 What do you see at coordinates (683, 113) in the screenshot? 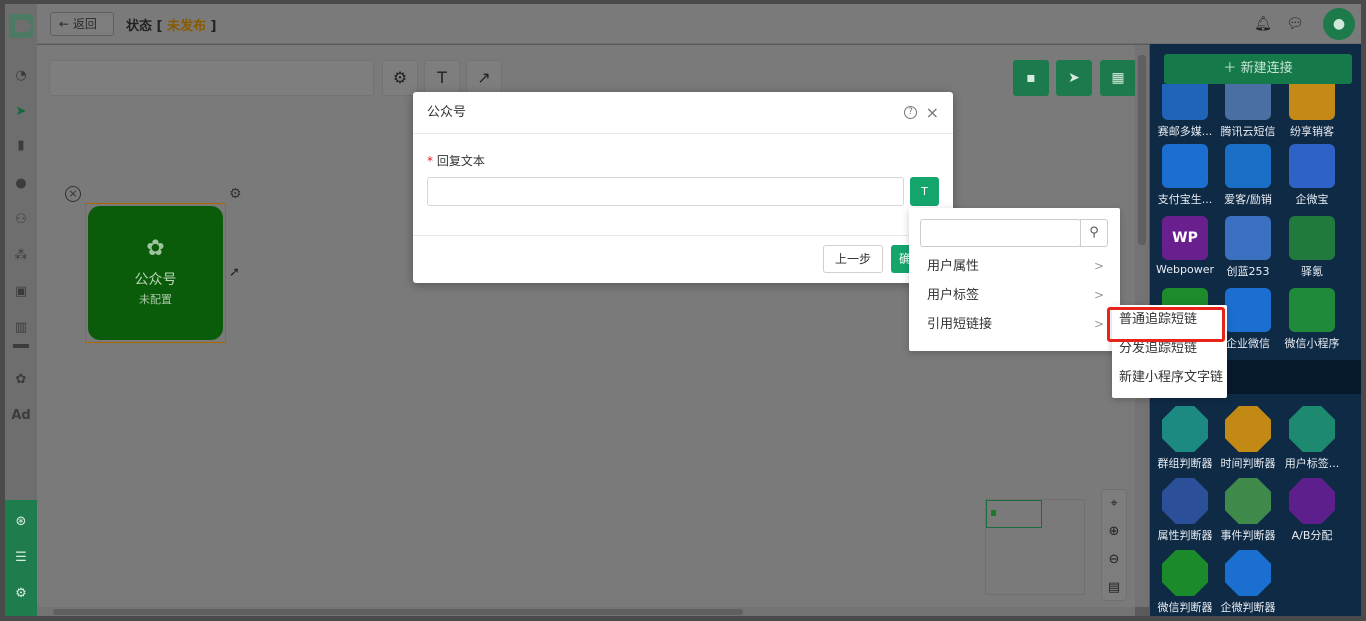
I see `dialog-header: 公众号 ? ×` at bounding box center [683, 113].